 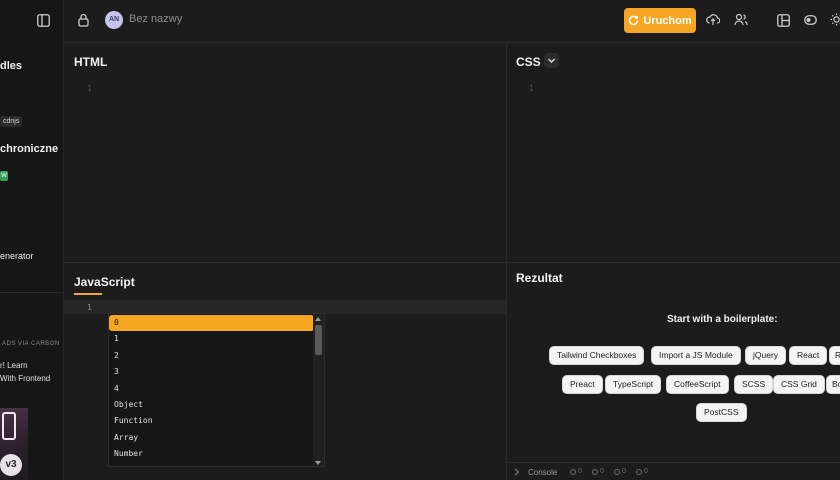 What do you see at coordinates (88, 294) in the screenshot?
I see `js-tab-underline` at bounding box center [88, 294].